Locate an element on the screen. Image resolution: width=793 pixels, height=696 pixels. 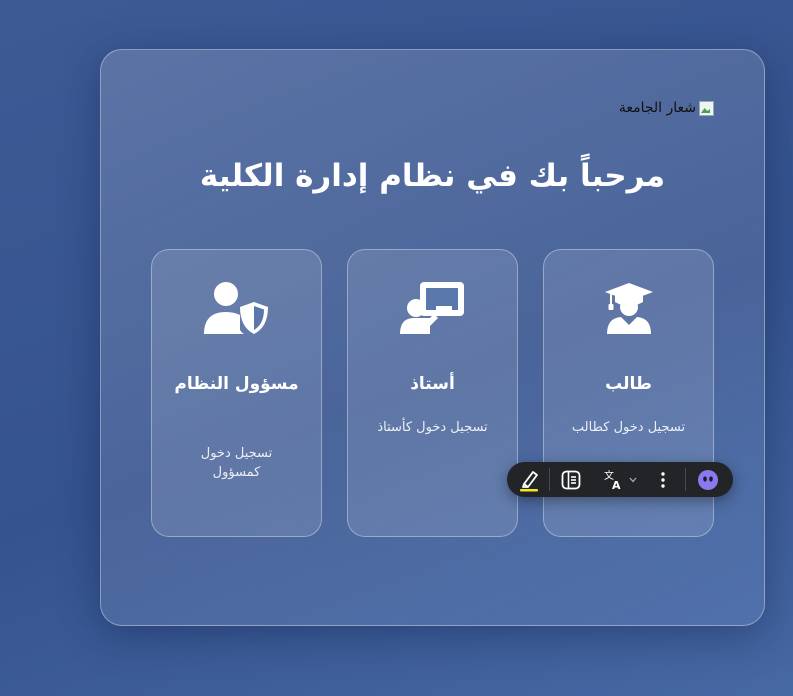
admin-login-card: مسؤول النظام تسجيل دخول كمسؤول is located at coordinates (236, 393).